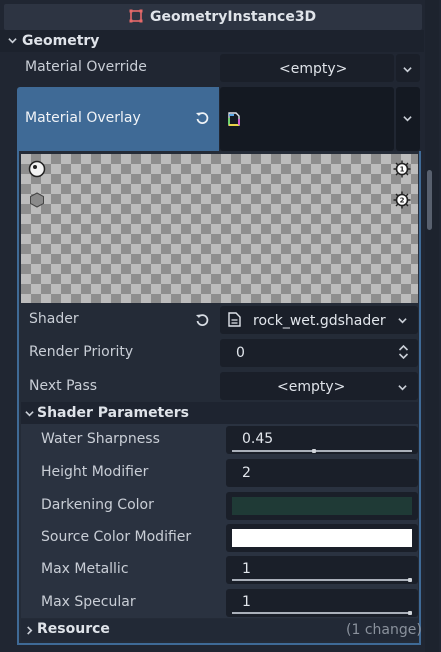  Describe the element at coordinates (314, 451) in the screenshot. I see `water-sharpness-grabber` at that location.